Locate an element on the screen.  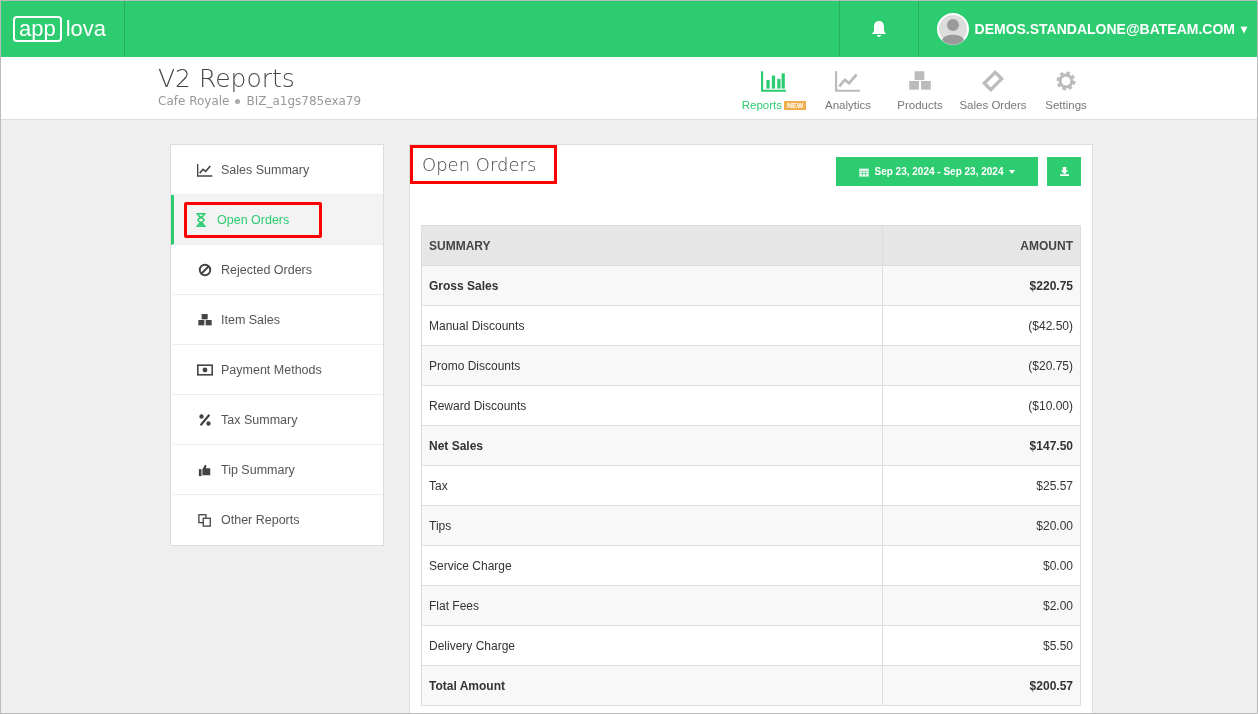
table-cell: Net Sales is located at coordinates (652, 445).